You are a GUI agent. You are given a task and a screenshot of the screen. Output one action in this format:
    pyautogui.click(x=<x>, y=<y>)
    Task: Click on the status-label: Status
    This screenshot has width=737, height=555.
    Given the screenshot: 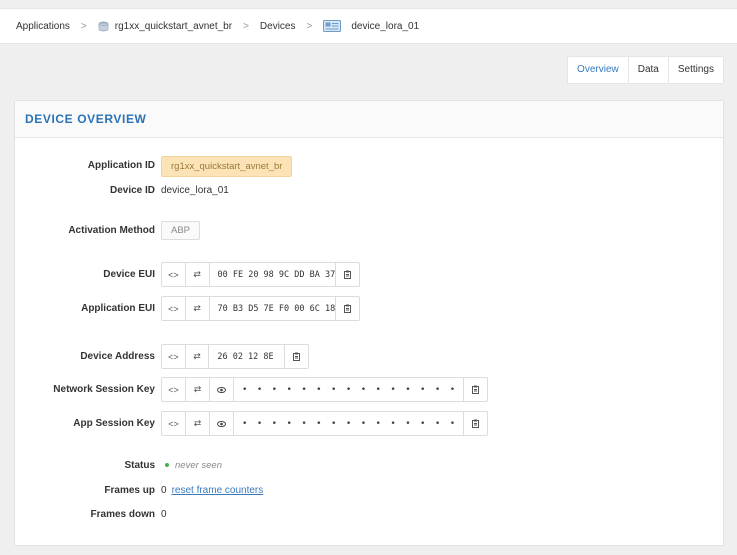 What is the action you would take?
    pyautogui.click(x=139, y=465)
    